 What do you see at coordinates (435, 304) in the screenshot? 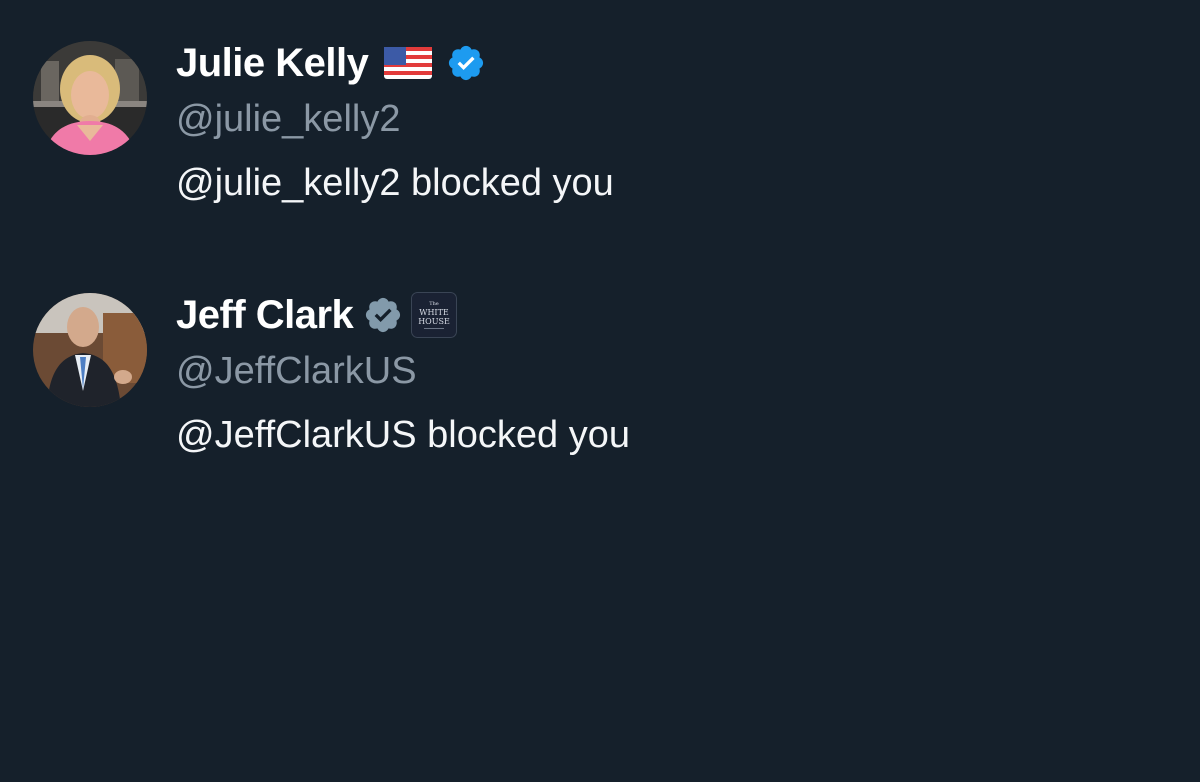
I see `white-house-logo-text-1: The` at bounding box center [435, 304].